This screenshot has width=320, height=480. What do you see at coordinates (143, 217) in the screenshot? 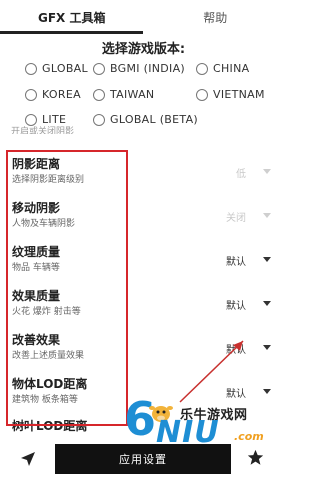
I see `setting-moving-shadow: 移动阴影 人物及车辆阴影 关闭` at bounding box center [143, 217].